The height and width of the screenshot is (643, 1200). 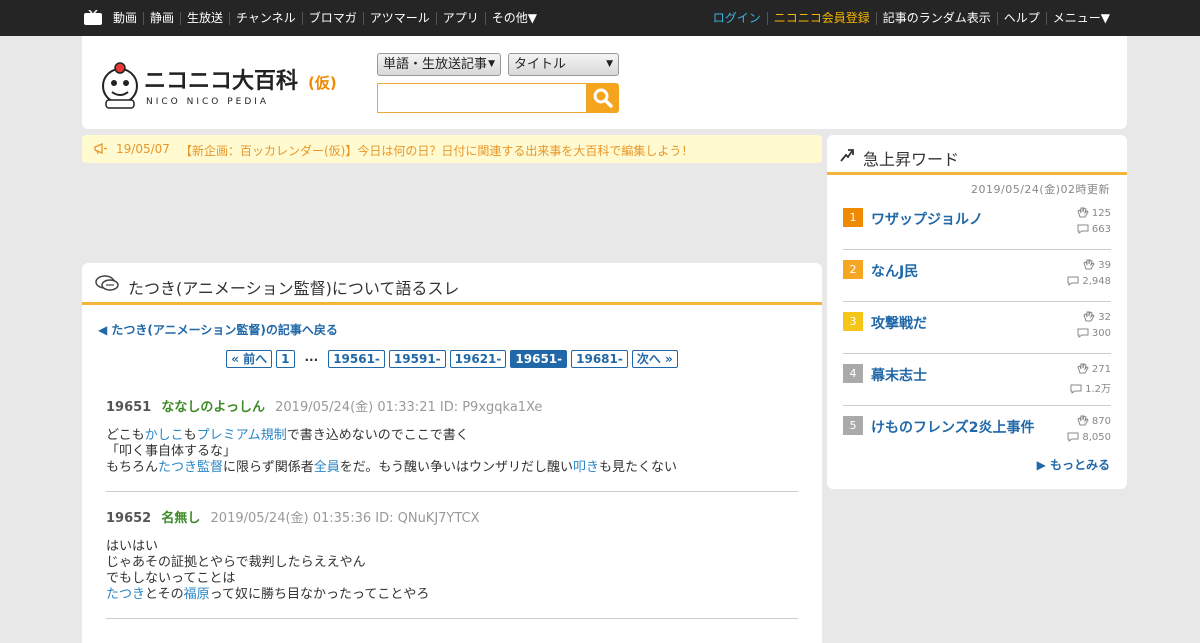 I want to click on trend-title: 急上昇ワード, so click(x=911, y=159).